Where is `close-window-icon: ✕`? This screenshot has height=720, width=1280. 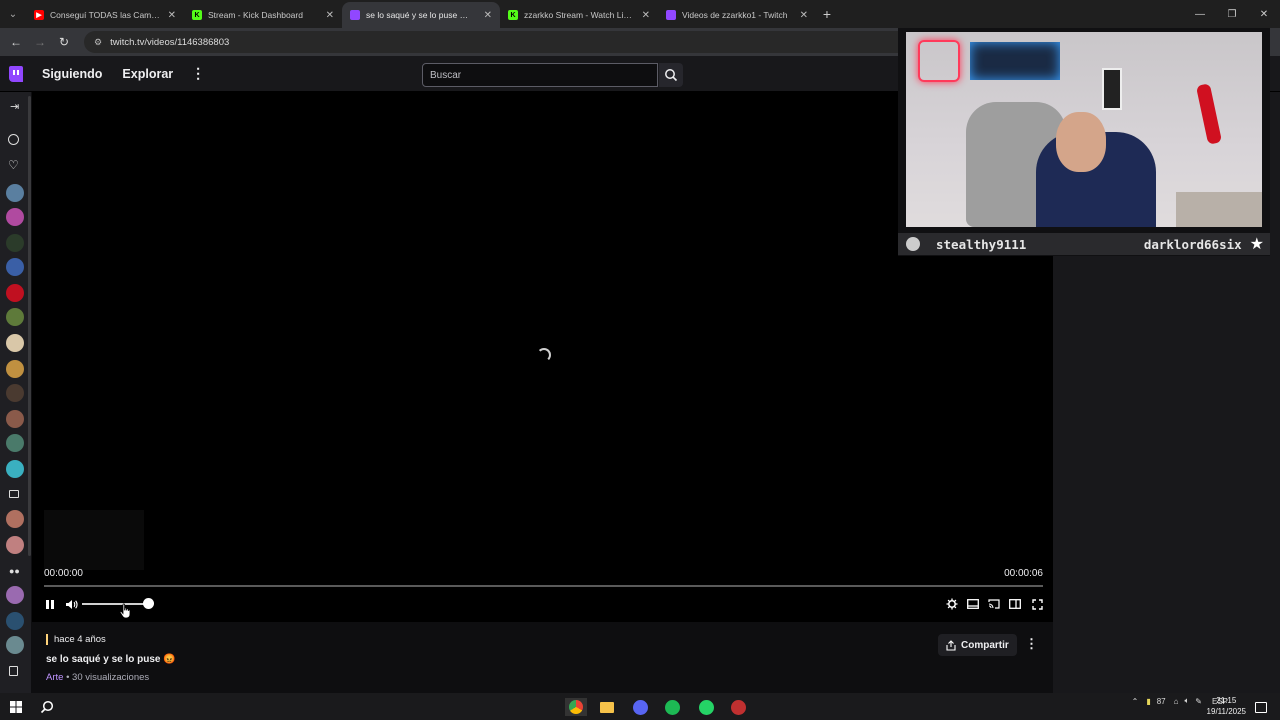
close-window-icon: ✕ is located at coordinates (1264, 14).